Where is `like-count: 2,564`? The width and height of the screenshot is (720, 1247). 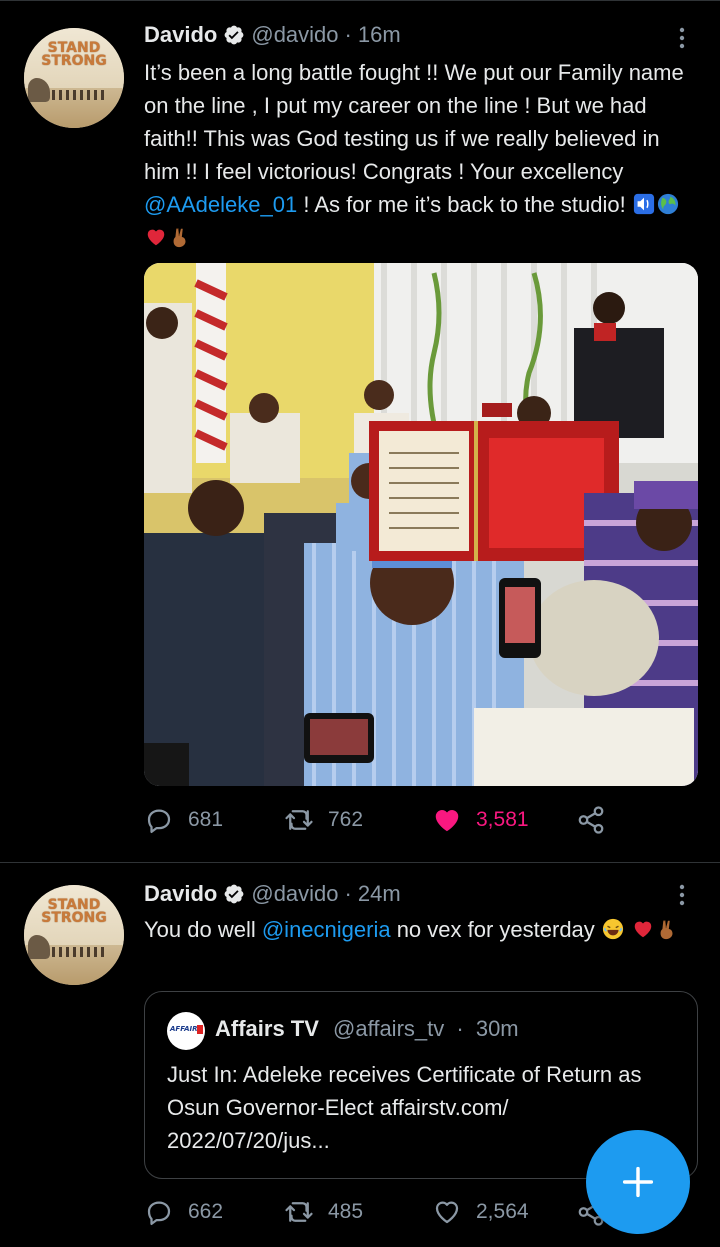
like-count: 2,564 is located at coordinates (502, 1211).